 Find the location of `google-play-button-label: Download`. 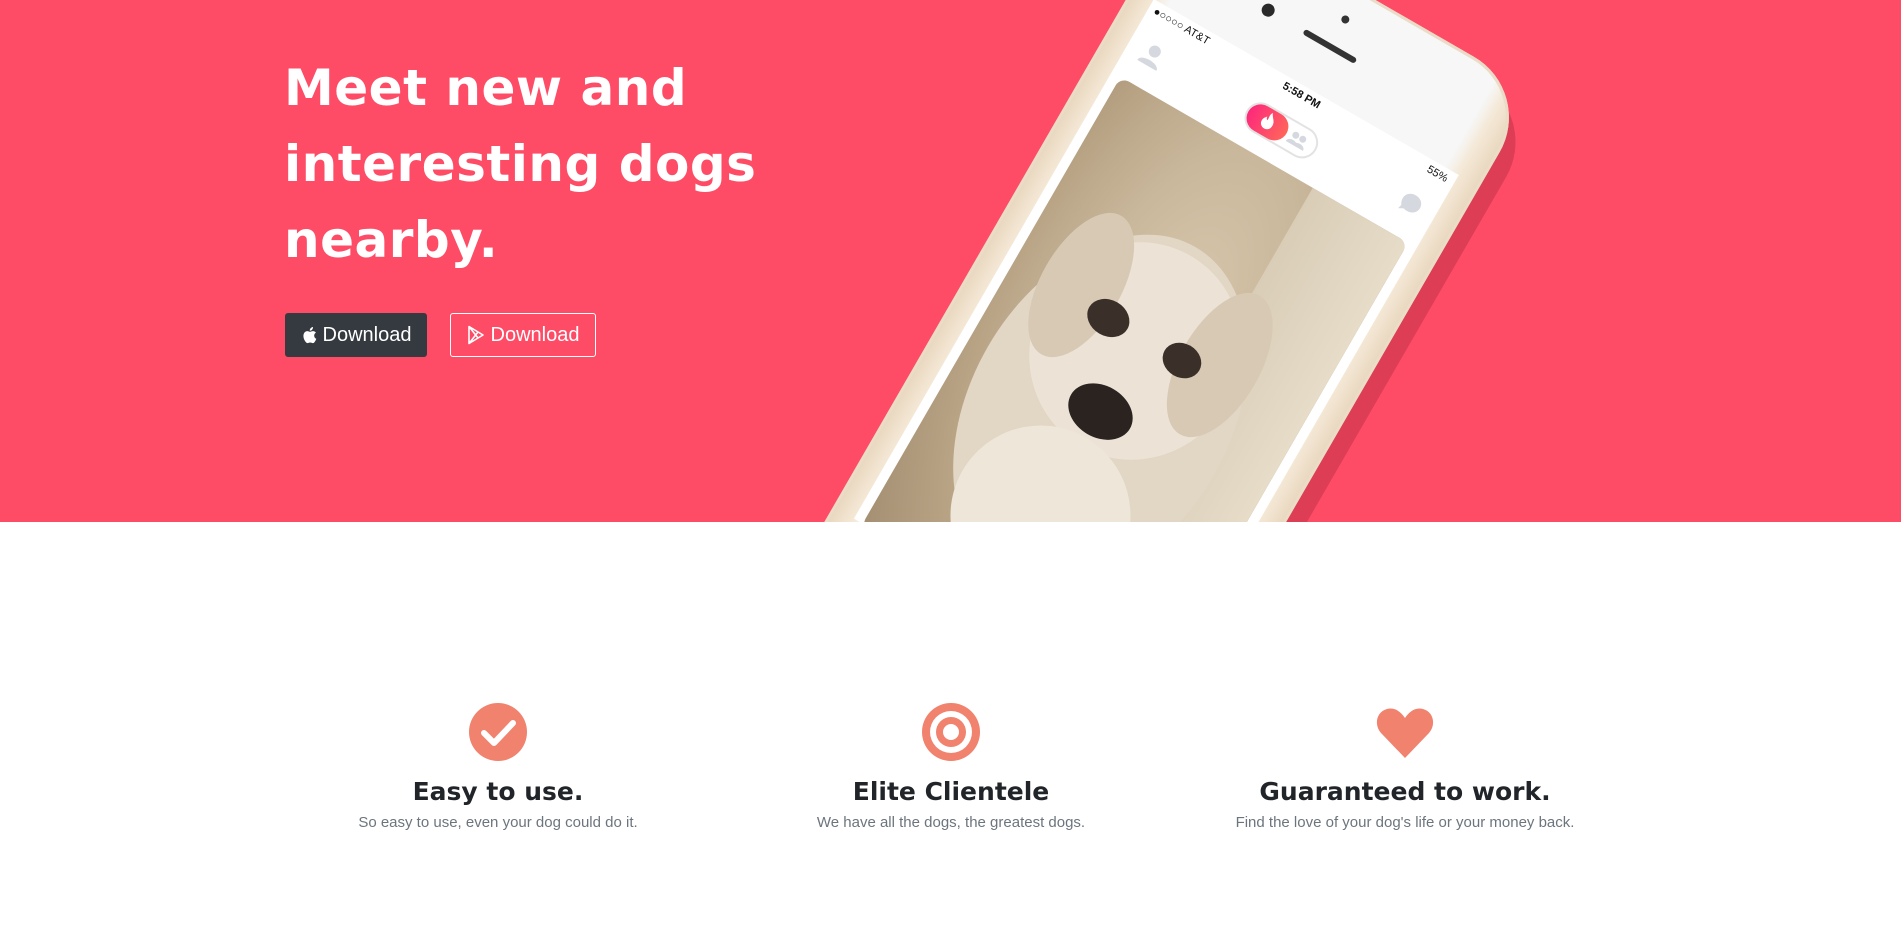

google-play-button-label: Download is located at coordinates (535, 334).